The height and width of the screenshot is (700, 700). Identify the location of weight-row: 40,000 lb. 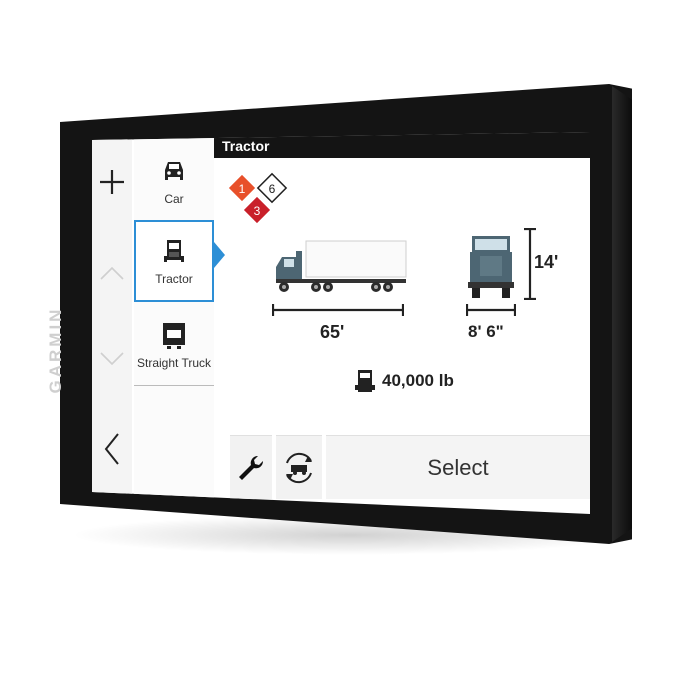
(404, 381).